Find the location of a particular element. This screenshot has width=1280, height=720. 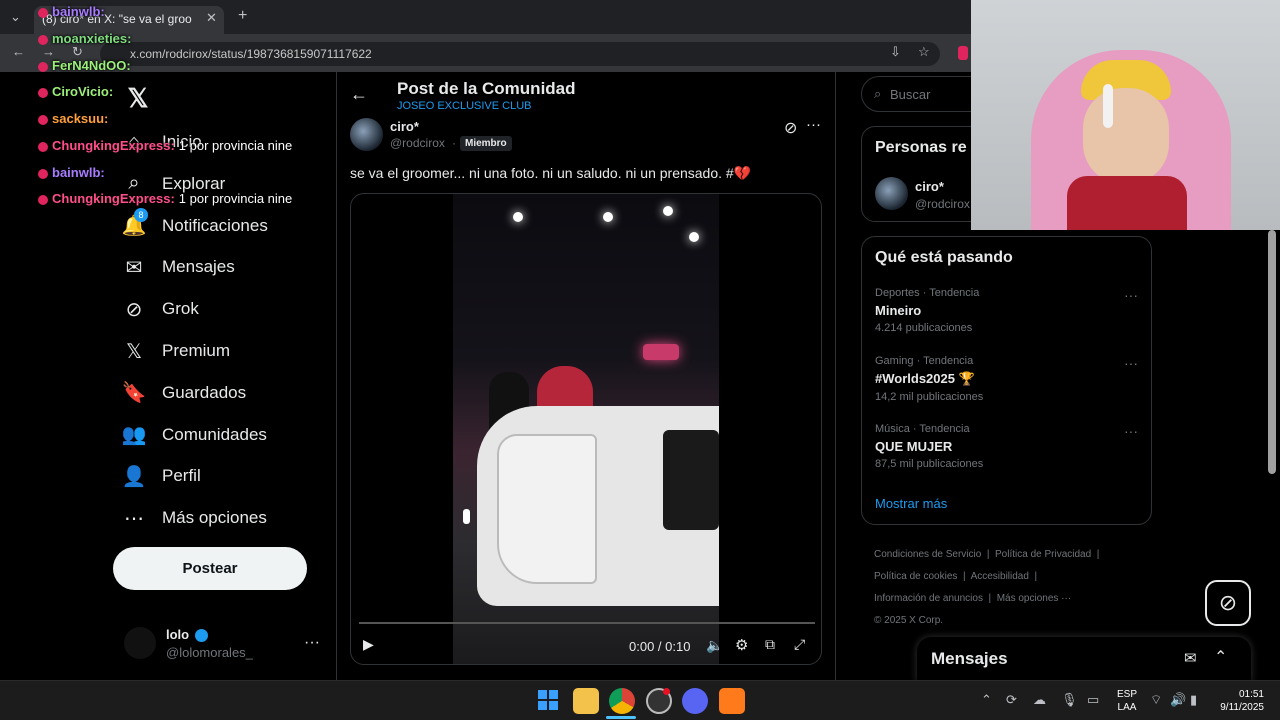

grok-floating-button: ⊘ is located at coordinates (1228, 603).